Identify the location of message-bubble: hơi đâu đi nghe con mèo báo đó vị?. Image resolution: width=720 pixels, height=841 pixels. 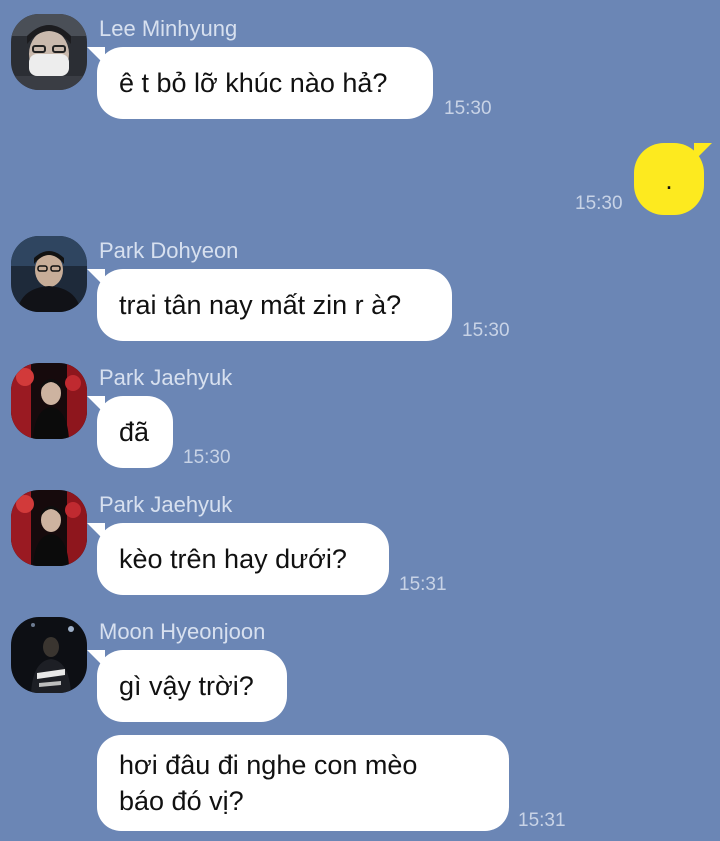
(303, 783).